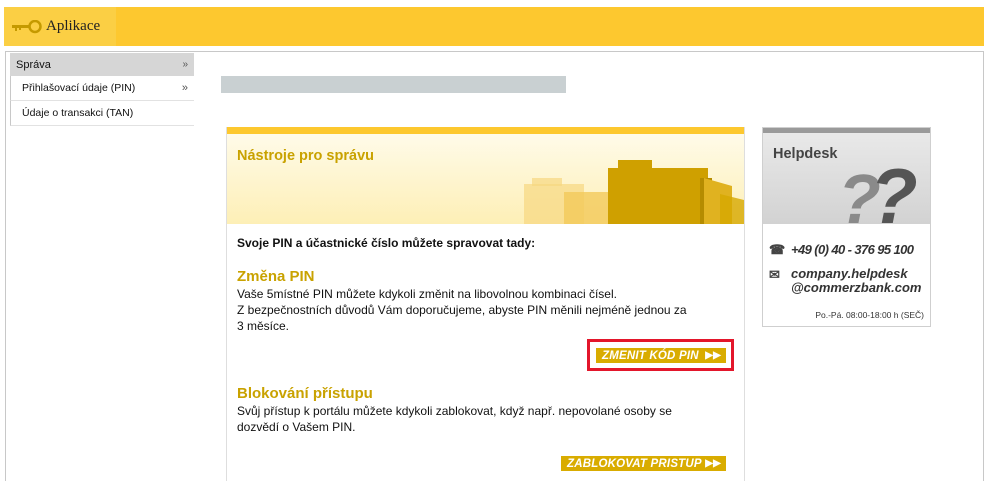 The image size is (992, 481). I want to click on phone-number: +49 (0) 40 - 376 95 100, so click(852, 249).